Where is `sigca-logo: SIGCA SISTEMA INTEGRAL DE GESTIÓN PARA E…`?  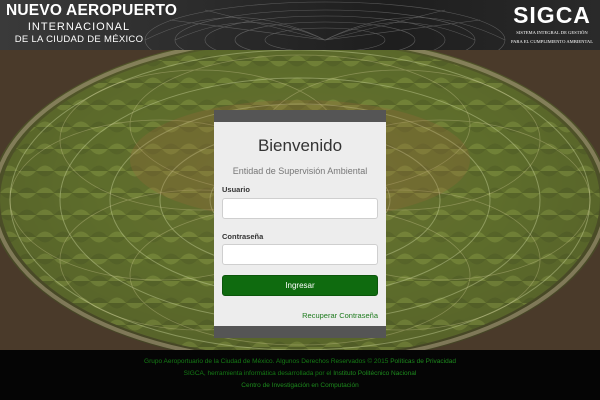
sigca-logo: SIGCA SISTEMA INTEGRAL DE GESTIÓN PARA E… is located at coordinates (552, 24).